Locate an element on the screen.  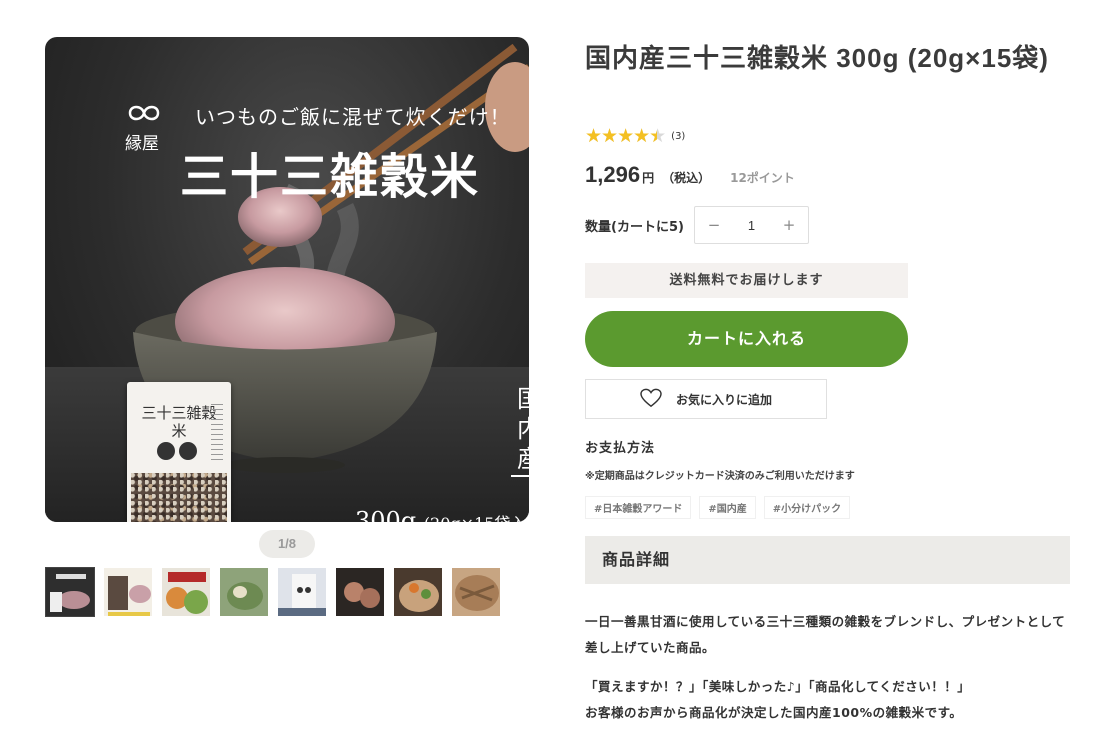
price-tax-note: （税込） is located at coordinates (686, 178).